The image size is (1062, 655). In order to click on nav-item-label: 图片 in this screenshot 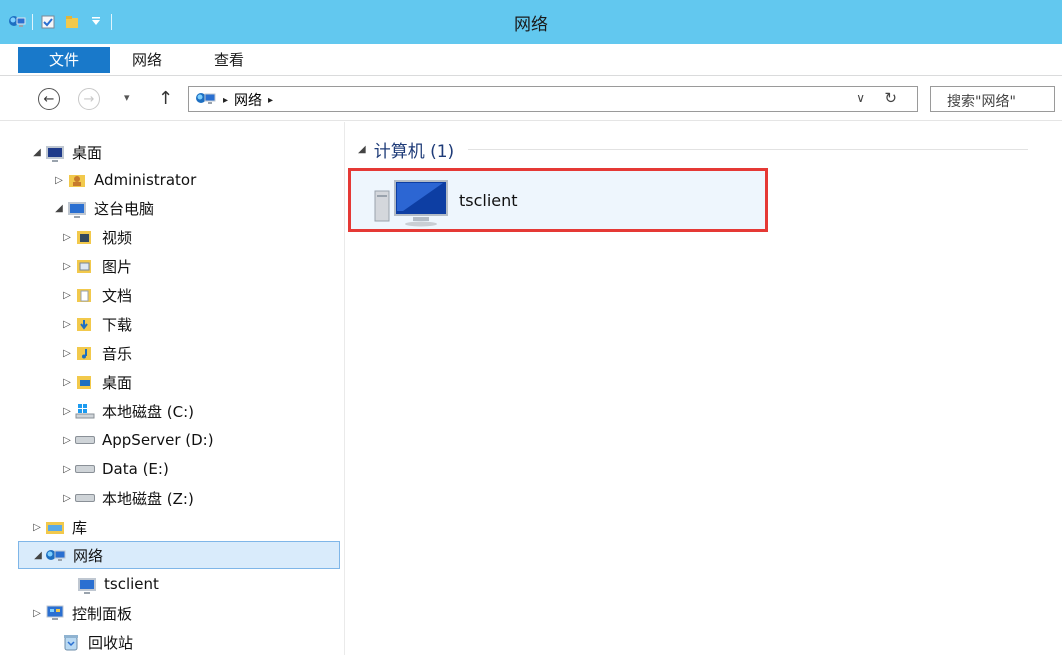, I will do `click(117, 266)`.